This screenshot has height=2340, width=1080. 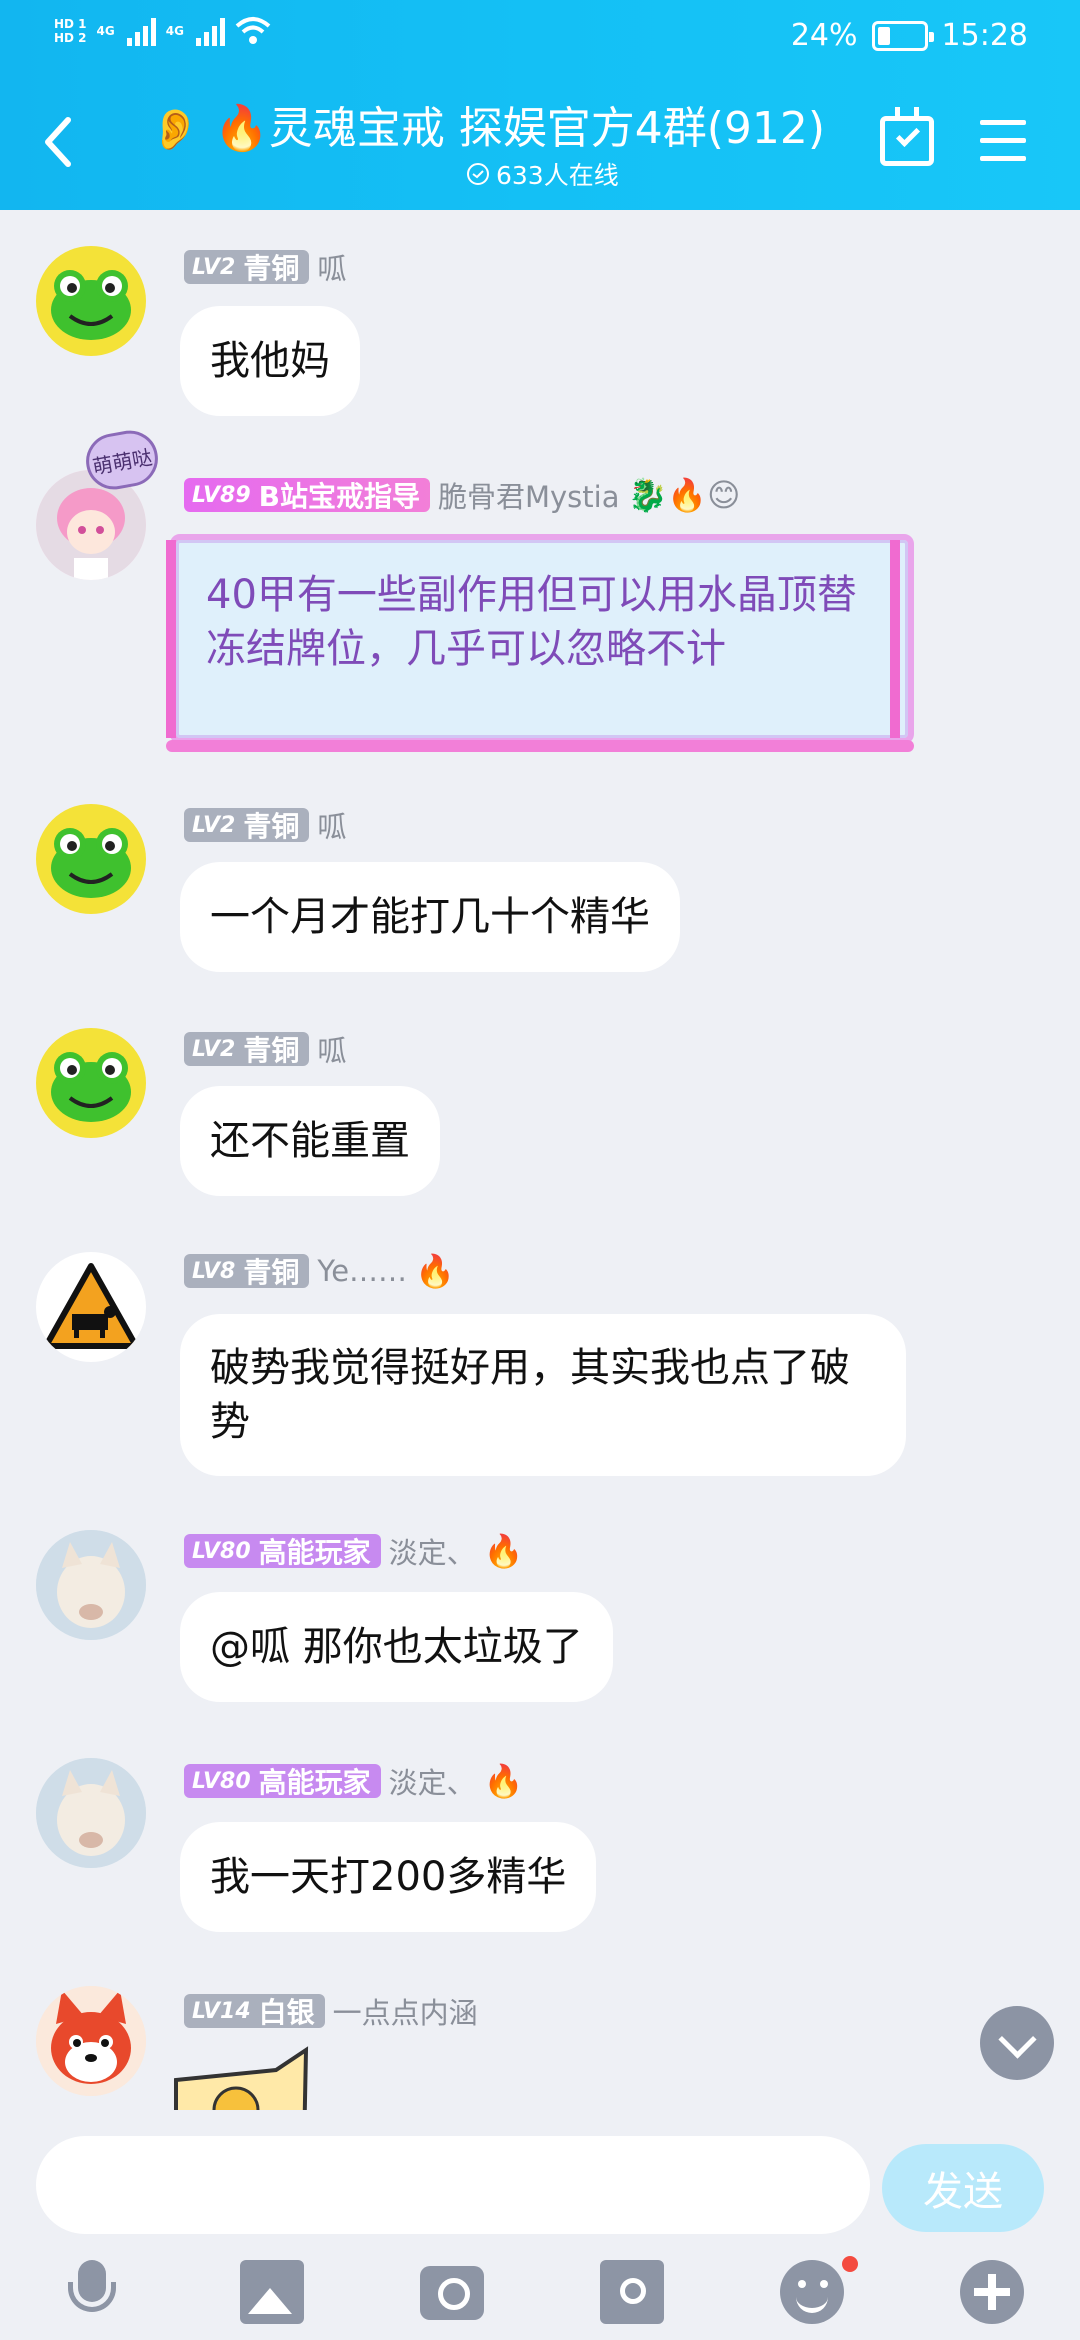 What do you see at coordinates (452, 2293) in the screenshot?
I see `camera-icon` at bounding box center [452, 2293].